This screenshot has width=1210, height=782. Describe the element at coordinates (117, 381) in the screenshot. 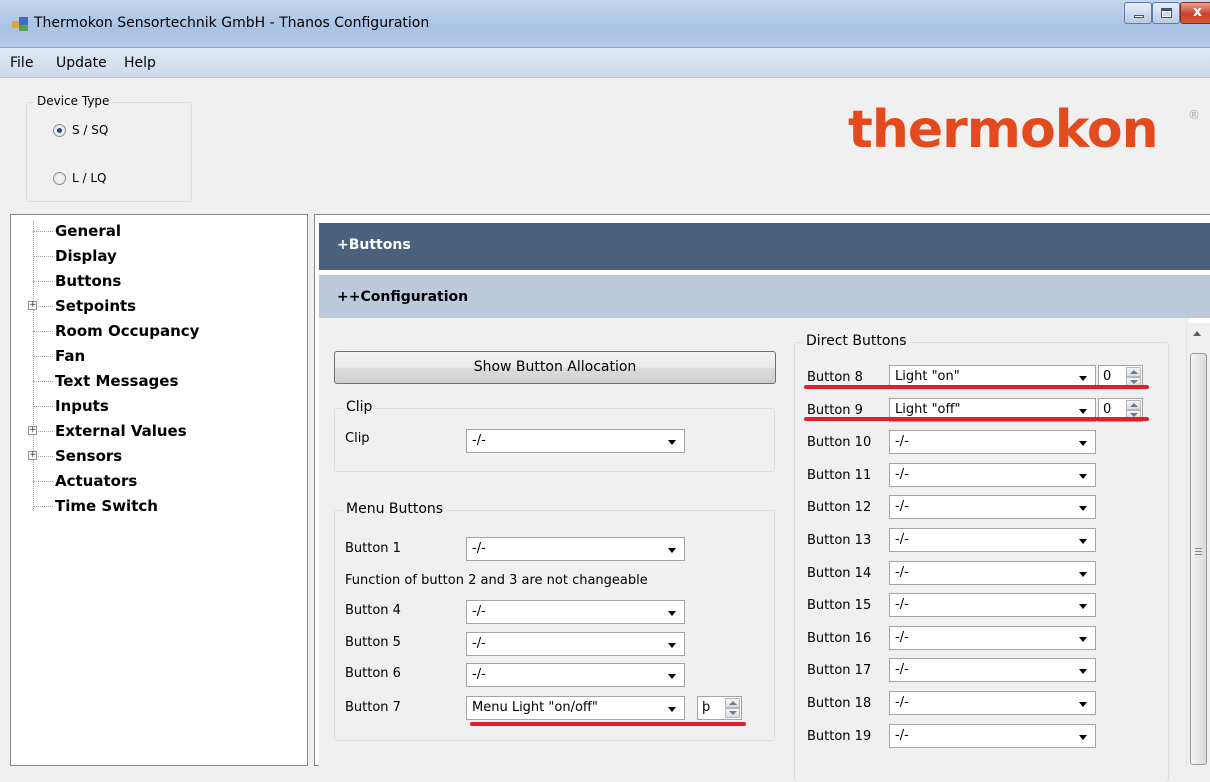

I see `tree-item-label: Text Messages` at that location.